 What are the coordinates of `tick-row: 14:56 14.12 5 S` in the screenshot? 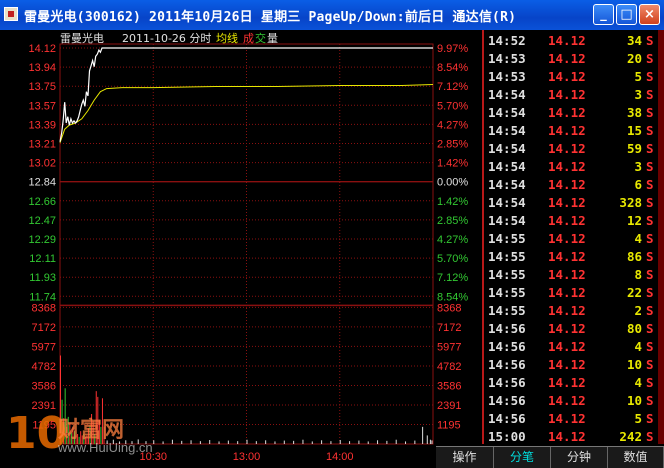 It's located at (572, 418).